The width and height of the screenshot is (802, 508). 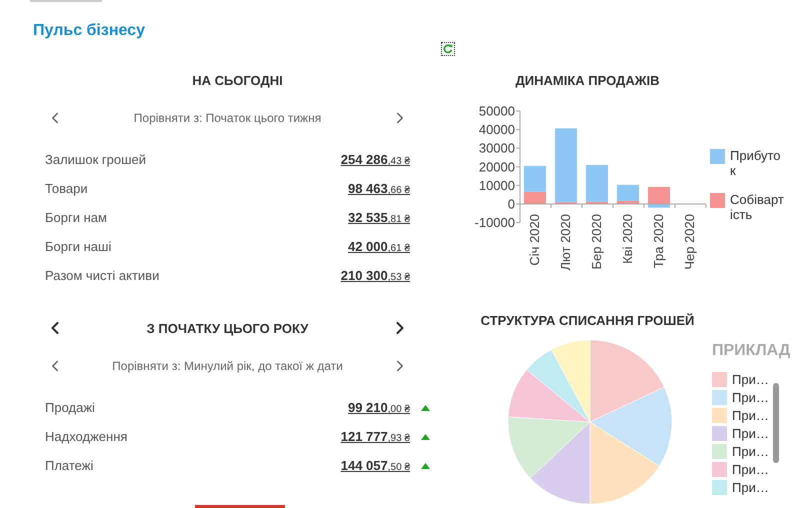 I want to click on compare-label: Порівняти з: Початок цього тижня, so click(x=228, y=118).